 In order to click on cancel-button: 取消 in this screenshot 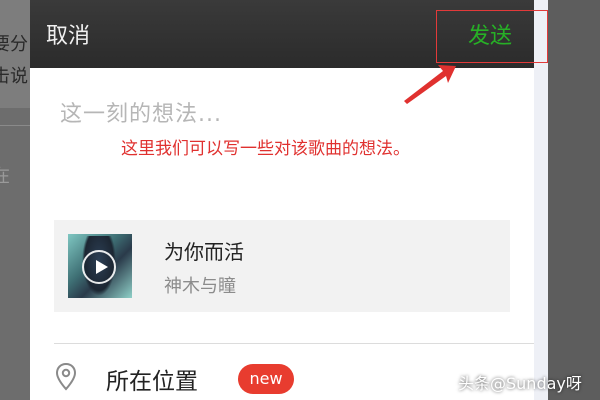, I will do `click(68, 34)`.